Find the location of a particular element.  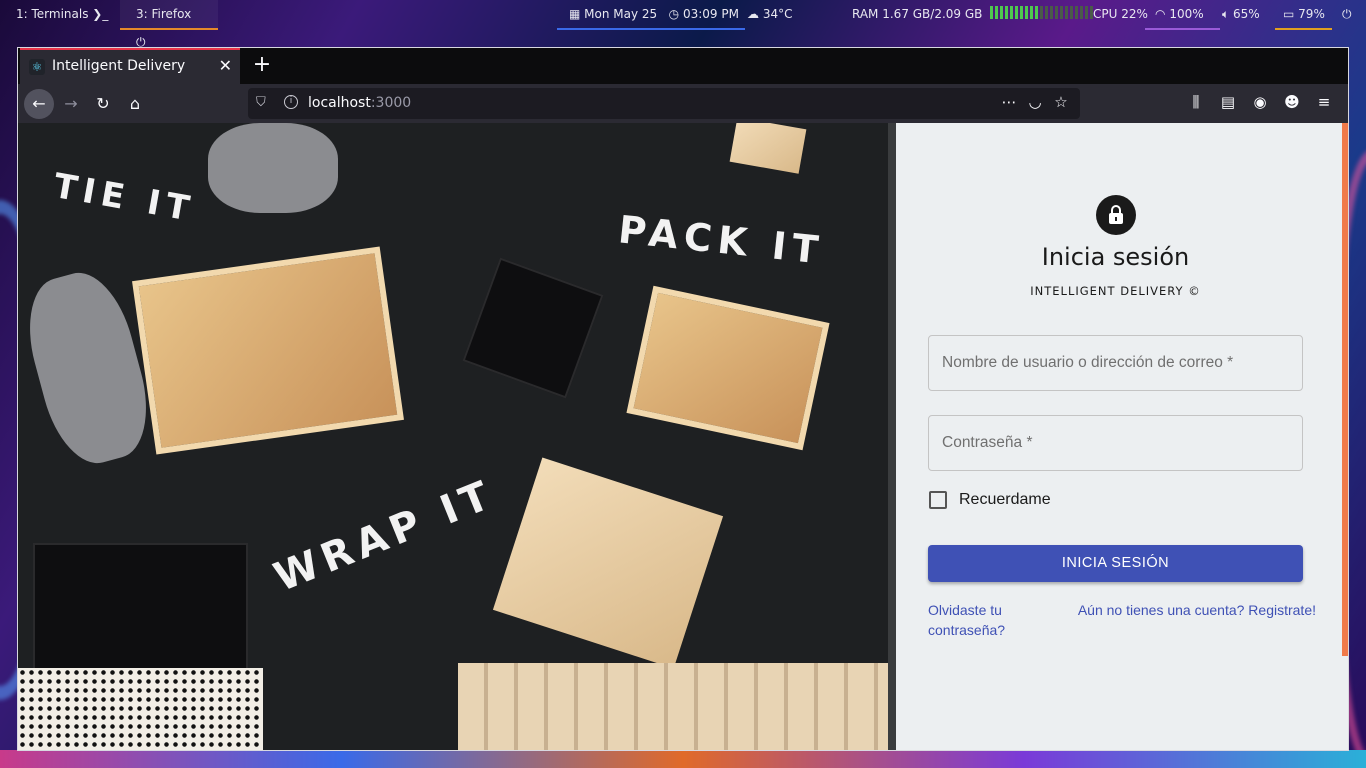

wooden-crates is located at coordinates (677, 706).